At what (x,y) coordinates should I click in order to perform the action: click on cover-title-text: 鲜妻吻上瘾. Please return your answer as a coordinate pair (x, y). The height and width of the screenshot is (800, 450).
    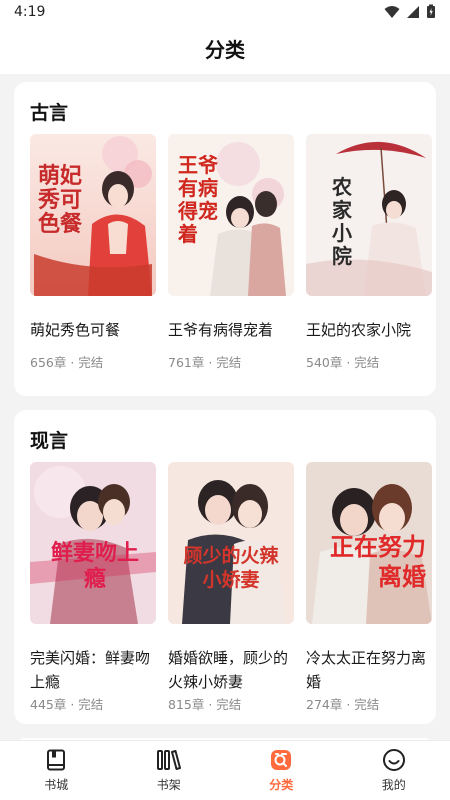
    Looking at the image, I should click on (94, 566).